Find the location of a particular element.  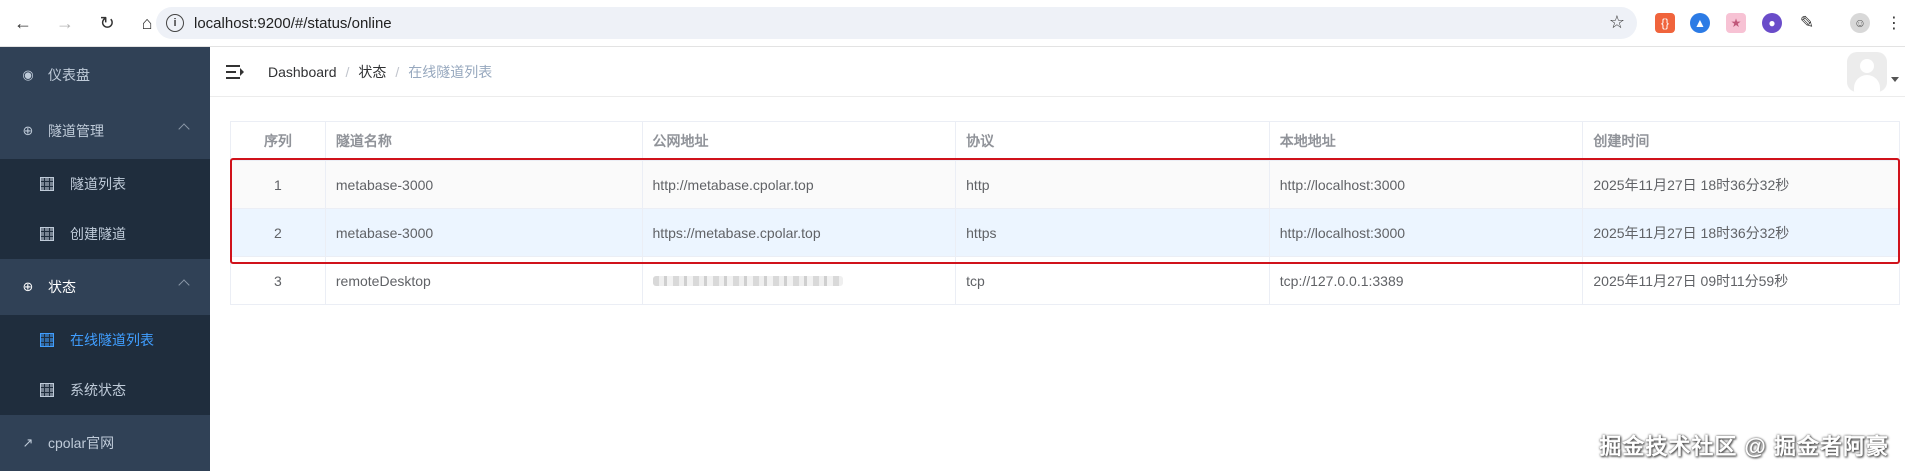

cell-protocol: tcp is located at coordinates (1113, 280).